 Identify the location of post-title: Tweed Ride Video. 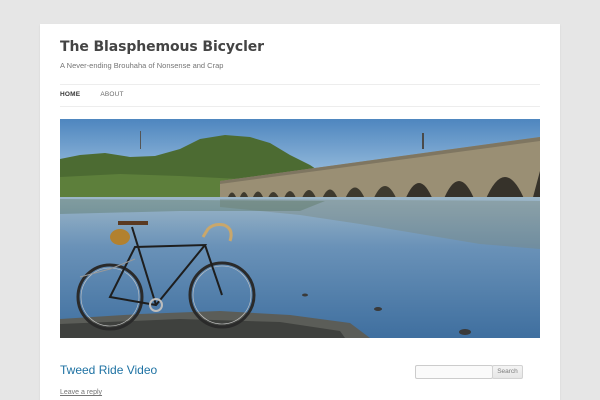
(108, 370).